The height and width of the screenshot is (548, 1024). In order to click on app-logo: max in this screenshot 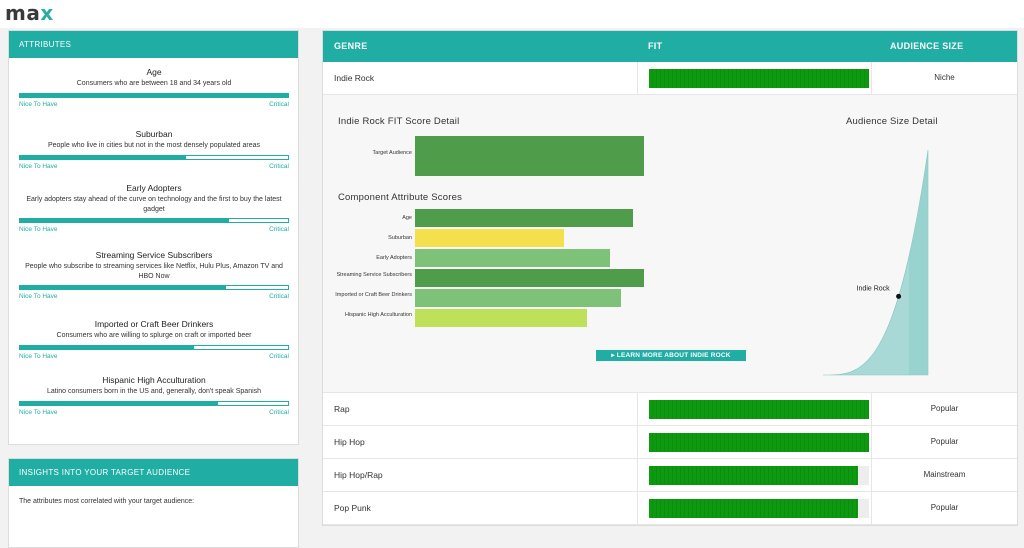, I will do `click(29, 13)`.